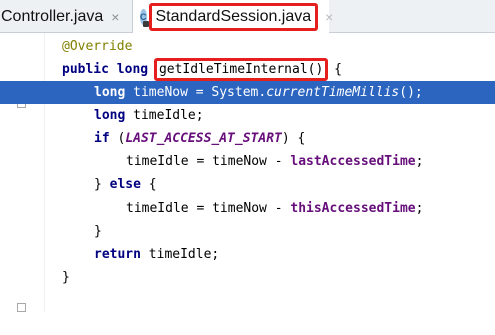 This screenshot has width=495, height=335. What do you see at coordinates (117, 138) in the screenshot?
I see `if-open: (` at bounding box center [117, 138].